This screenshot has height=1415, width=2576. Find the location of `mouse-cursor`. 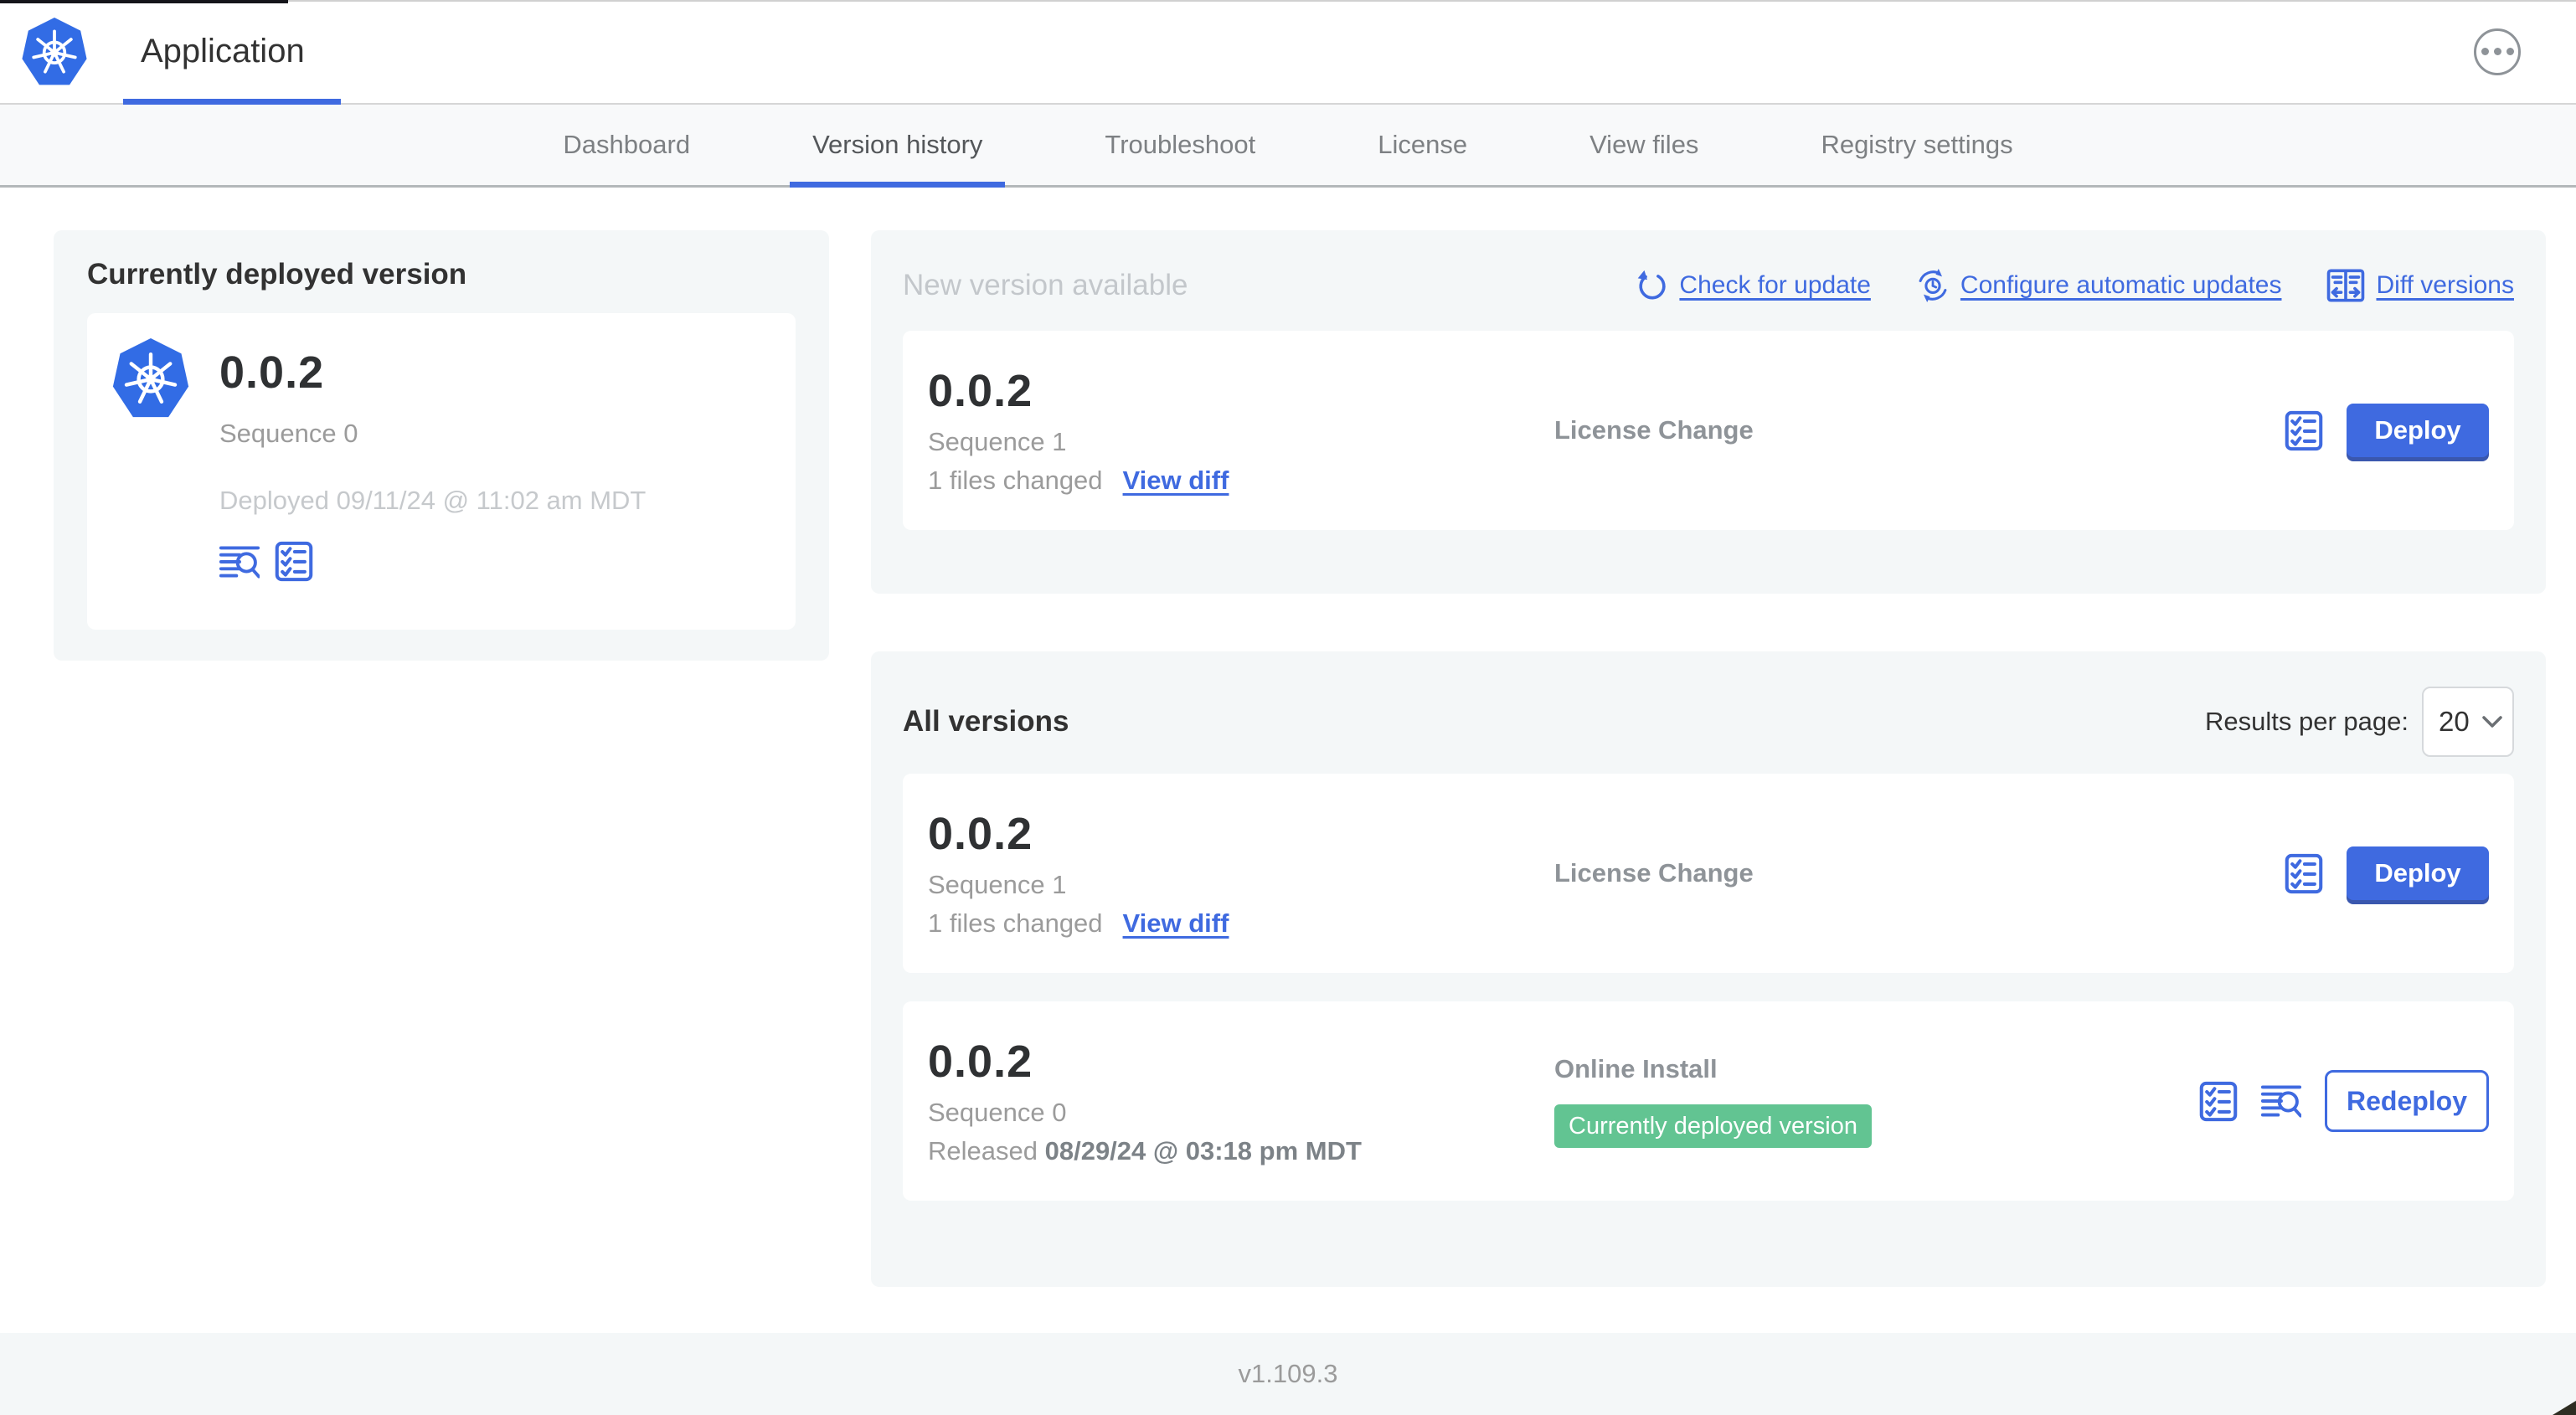

mouse-cursor is located at coordinates (2564, 1408).